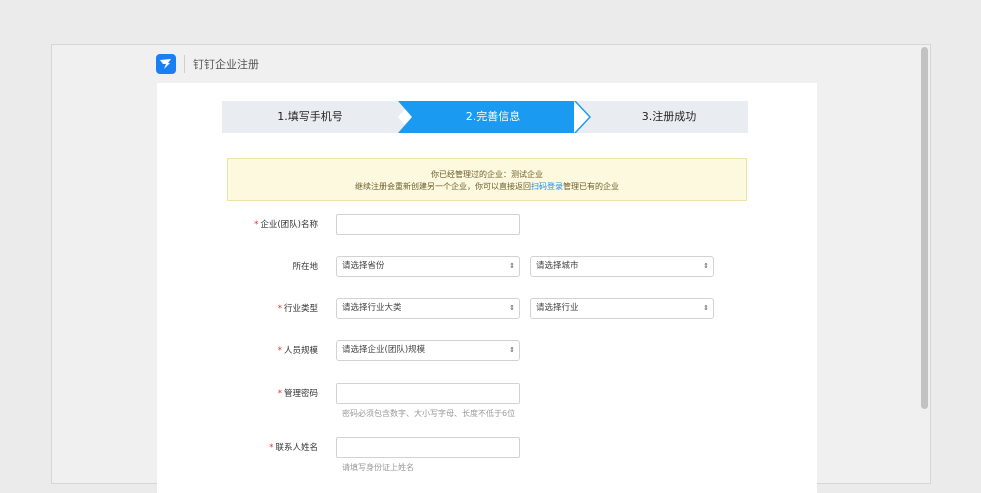 The image size is (981, 493). I want to click on staff-size-select-value: 请选择企业(团队)规模, so click(384, 350).